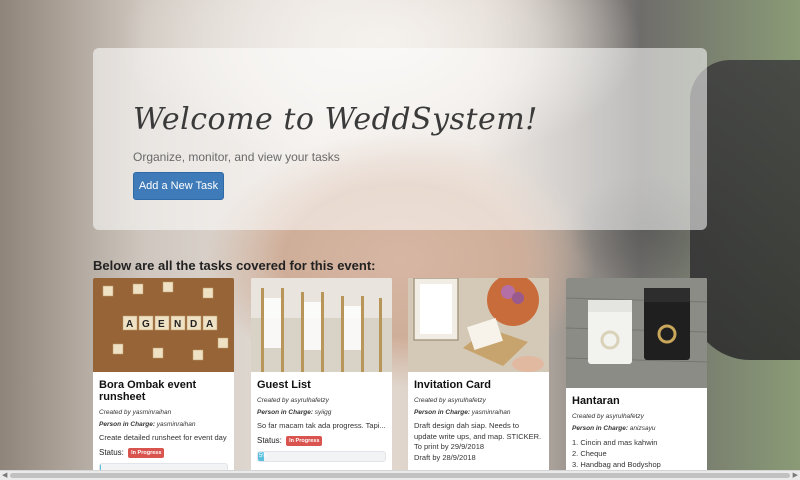 This screenshot has height=480, width=800. I want to click on task-description: Create detailed runsheet for event day, so click(163, 437).